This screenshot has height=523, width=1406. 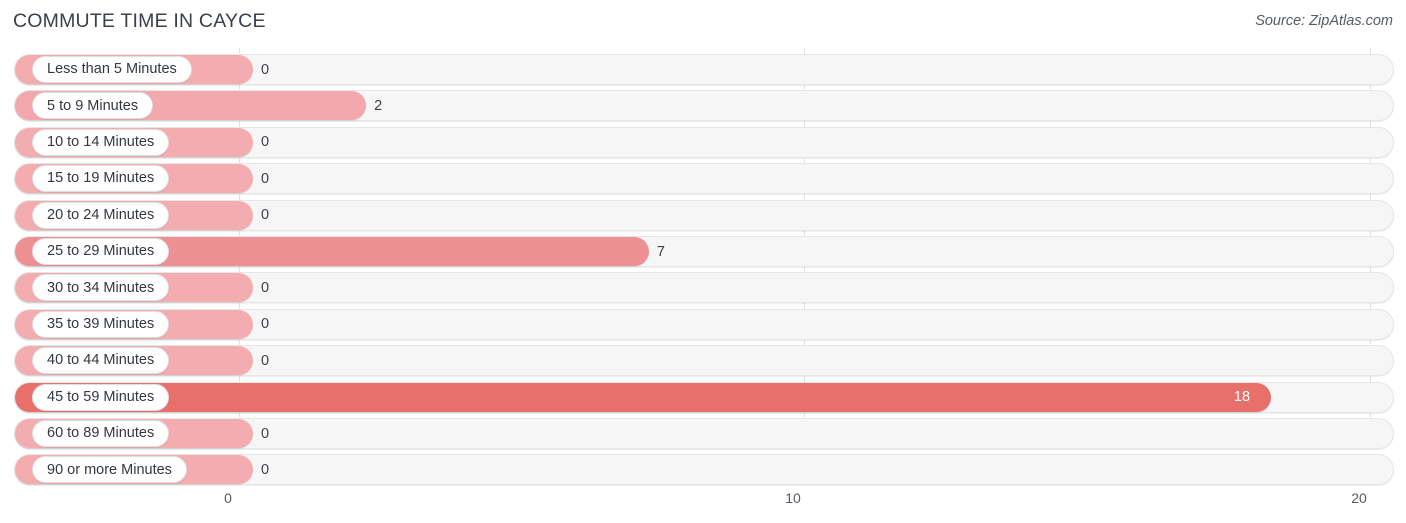 I want to click on chart-row: 35 to 39 Minutes 0, so click(x=704, y=324).